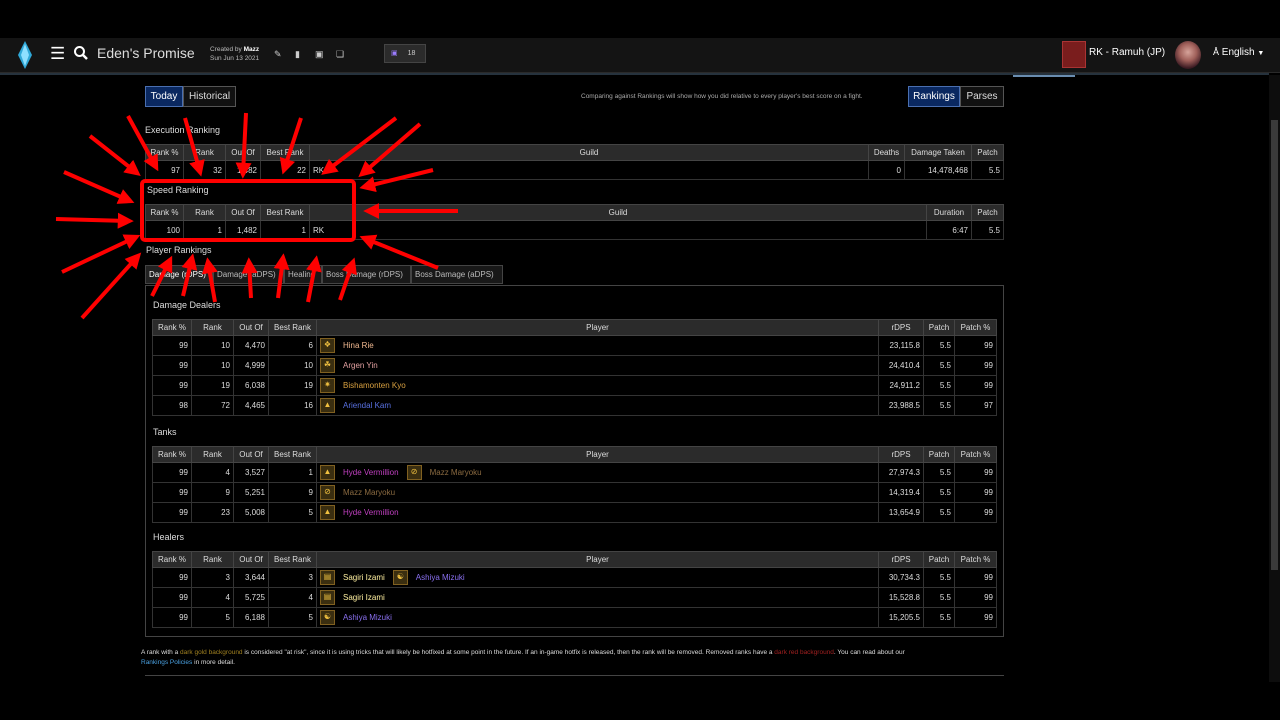 The height and width of the screenshot is (720, 1280). I want to click on player-name: Bishamonten Kyo, so click(374, 385).